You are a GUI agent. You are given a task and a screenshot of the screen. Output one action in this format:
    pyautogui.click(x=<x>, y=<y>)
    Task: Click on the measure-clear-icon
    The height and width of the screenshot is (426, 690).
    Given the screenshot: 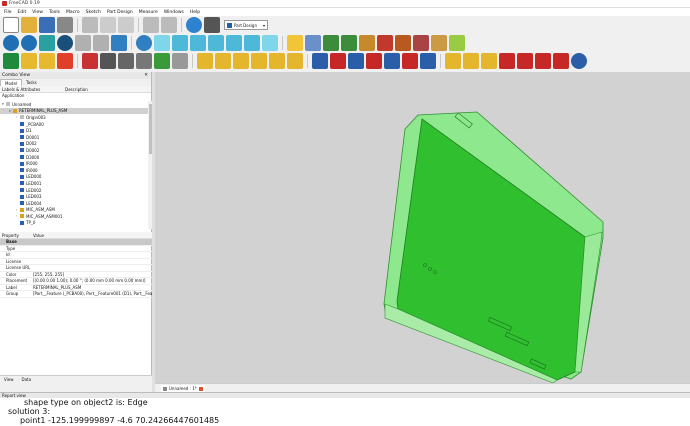 What is the action you would take?
    pyautogui.click(x=403, y=43)
    